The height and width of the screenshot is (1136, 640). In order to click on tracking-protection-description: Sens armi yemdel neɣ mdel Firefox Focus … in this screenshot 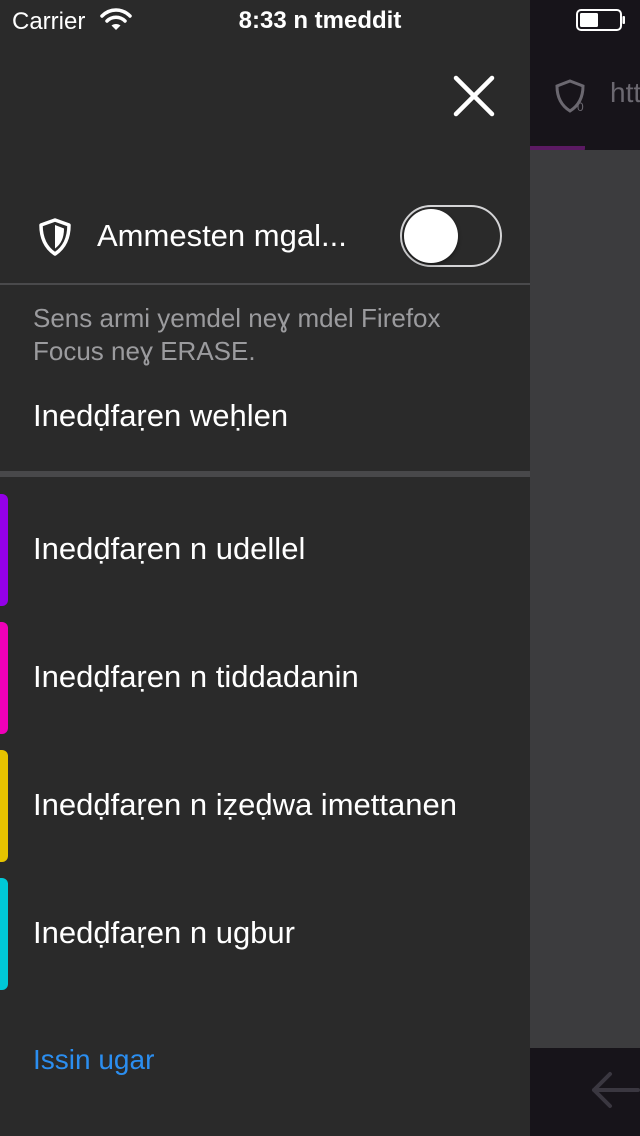, I will do `click(237, 334)`.